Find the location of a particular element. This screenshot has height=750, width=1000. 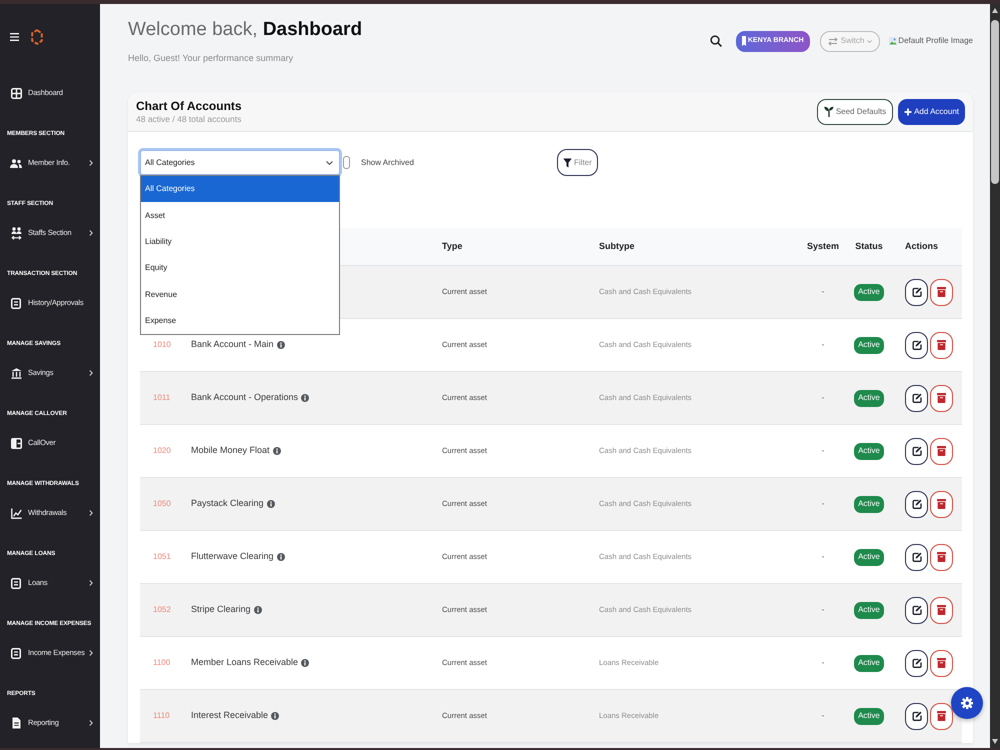

file-icon is located at coordinates (16, 723).